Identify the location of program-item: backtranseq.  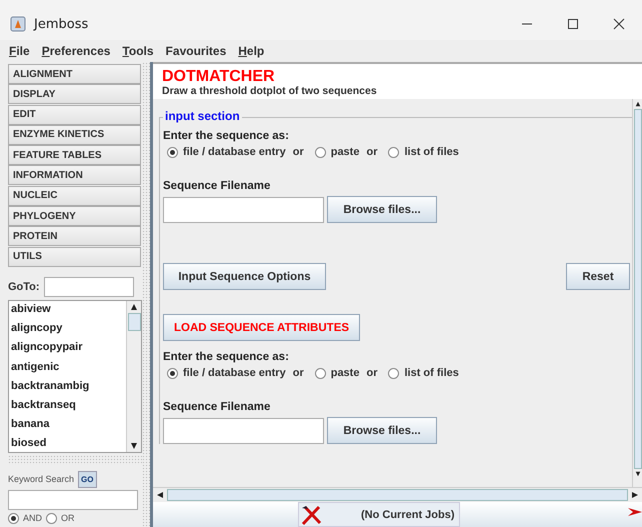
(67, 406).